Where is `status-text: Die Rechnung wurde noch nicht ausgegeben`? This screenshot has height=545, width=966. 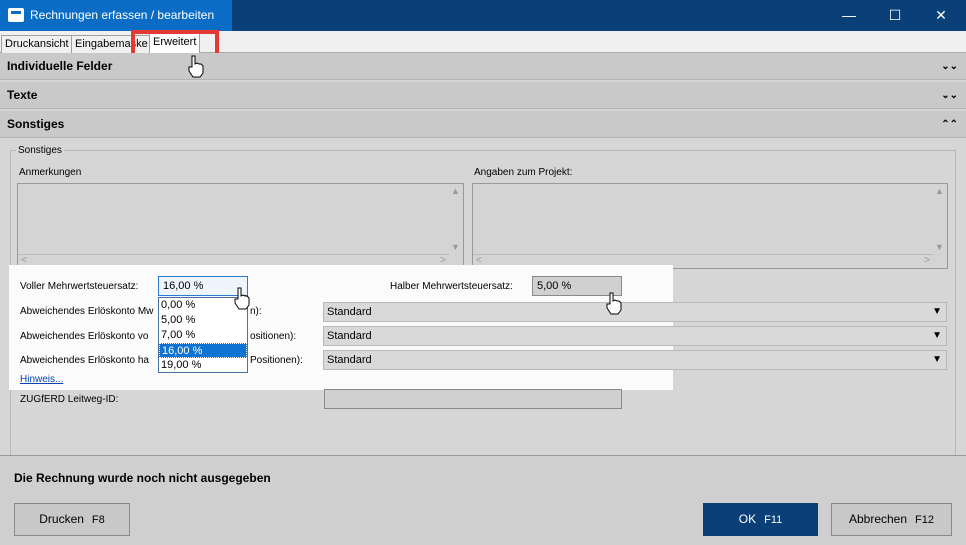 status-text: Die Rechnung wurde noch nicht ausgegeben is located at coordinates (142, 478).